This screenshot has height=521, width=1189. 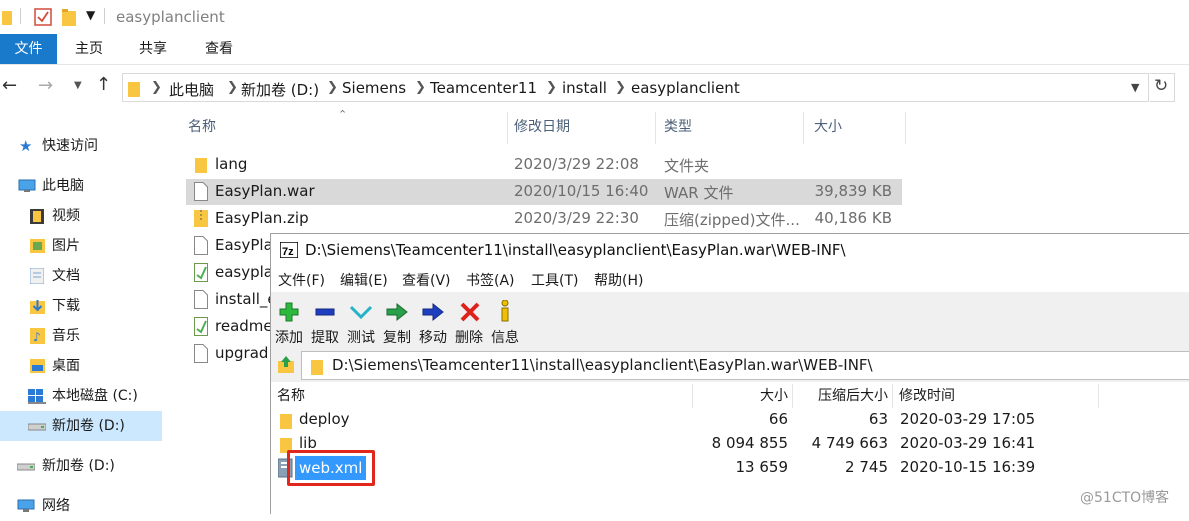 I want to click on sidebar-item-quick-access: ★ 快速访问, so click(x=82, y=146).